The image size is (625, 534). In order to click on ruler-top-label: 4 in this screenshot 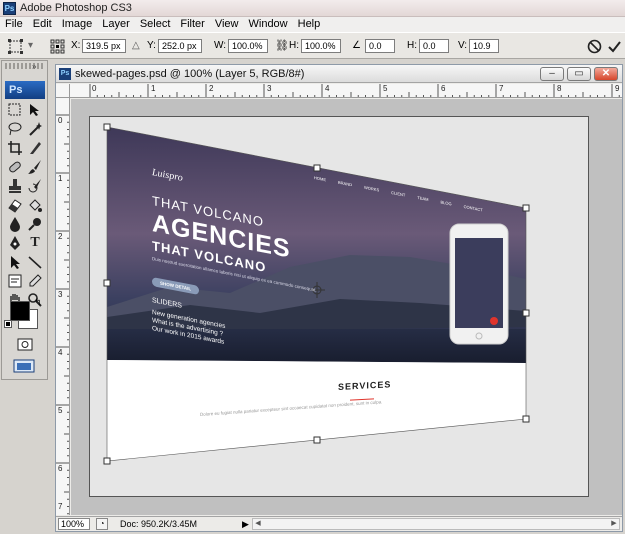, I will do `click(327, 88)`.